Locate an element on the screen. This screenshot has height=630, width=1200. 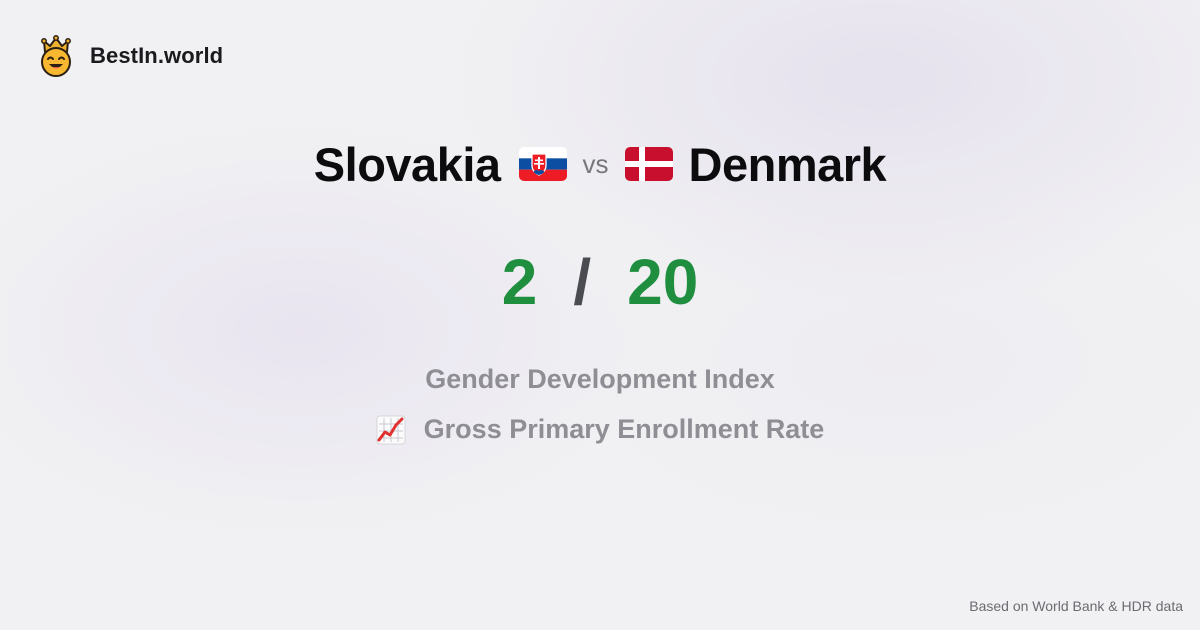
secondary-metric-label: Gross Primary Enrollment Rate is located at coordinates (624, 429).